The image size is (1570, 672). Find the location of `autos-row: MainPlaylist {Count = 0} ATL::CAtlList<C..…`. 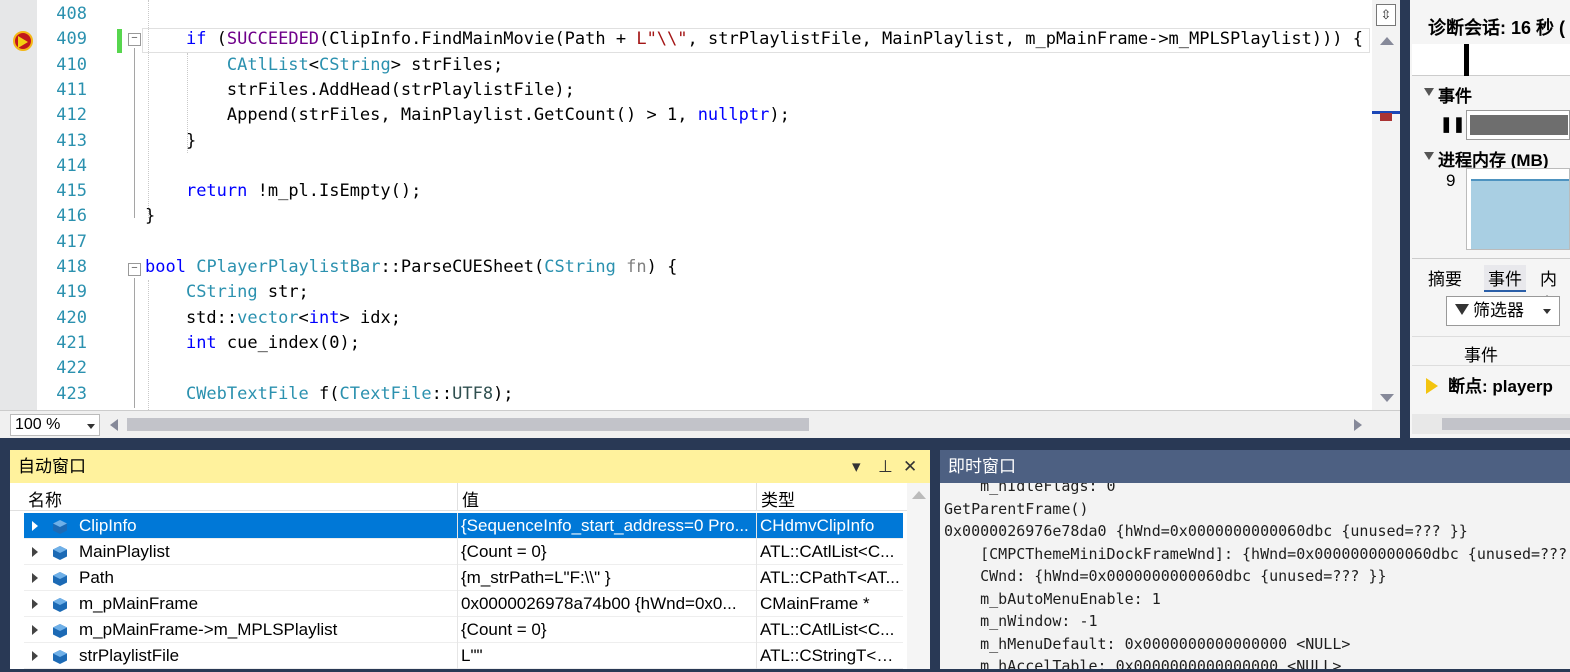

autos-row: MainPlaylist {Count = 0} ATL::CAtlList<C..… is located at coordinates (463, 552).